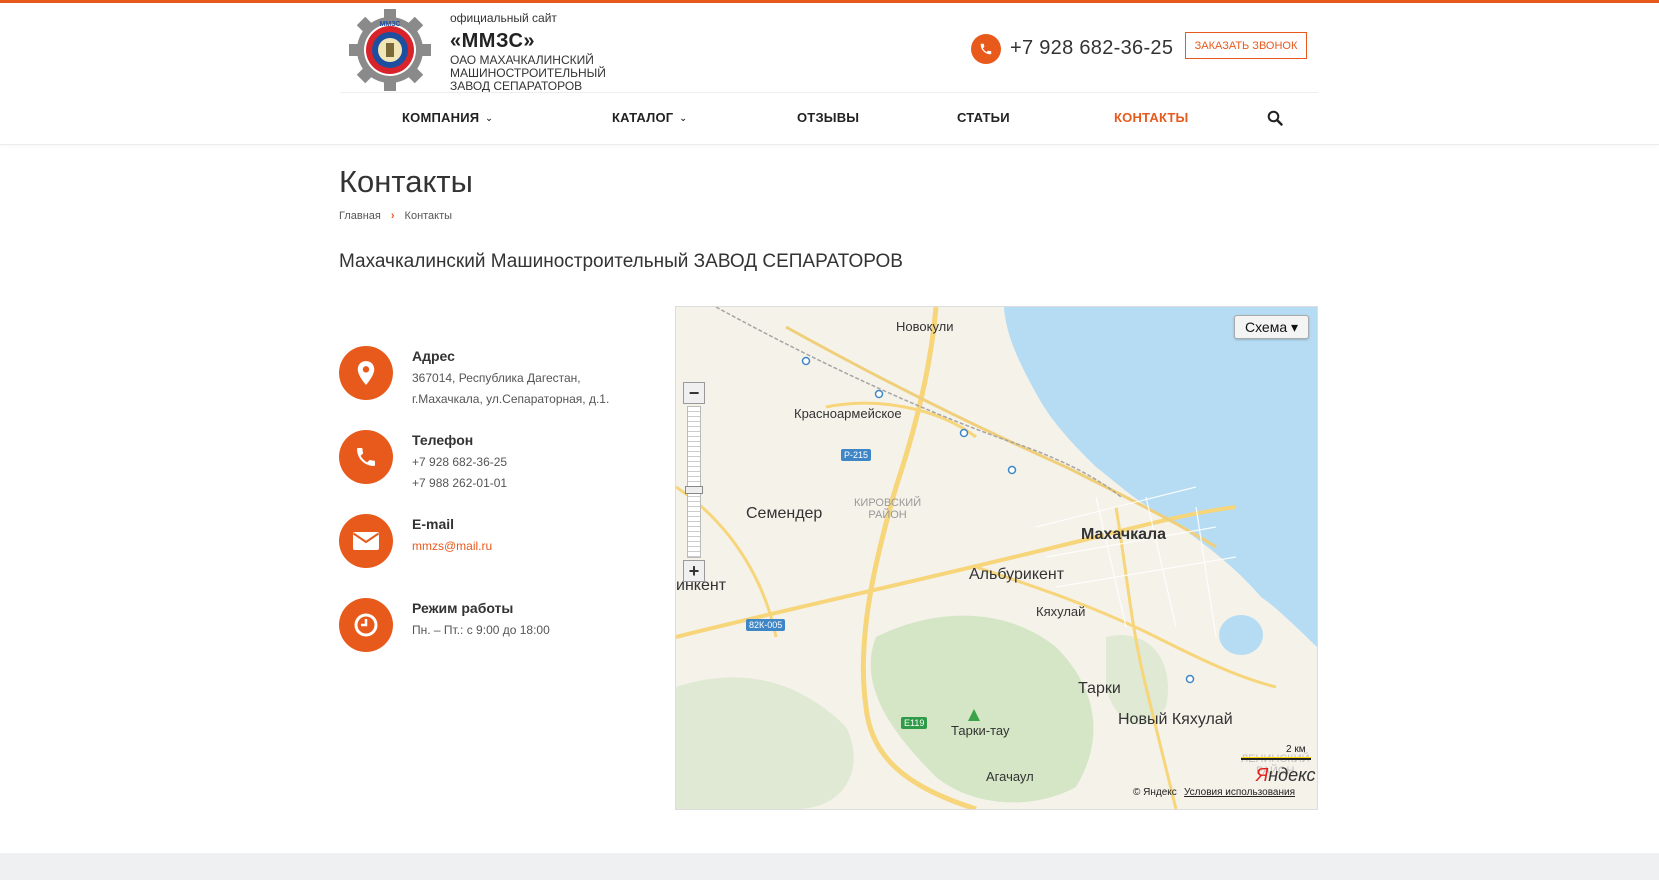  What do you see at coordinates (366, 457) in the screenshot?
I see `phone-icon` at bounding box center [366, 457].